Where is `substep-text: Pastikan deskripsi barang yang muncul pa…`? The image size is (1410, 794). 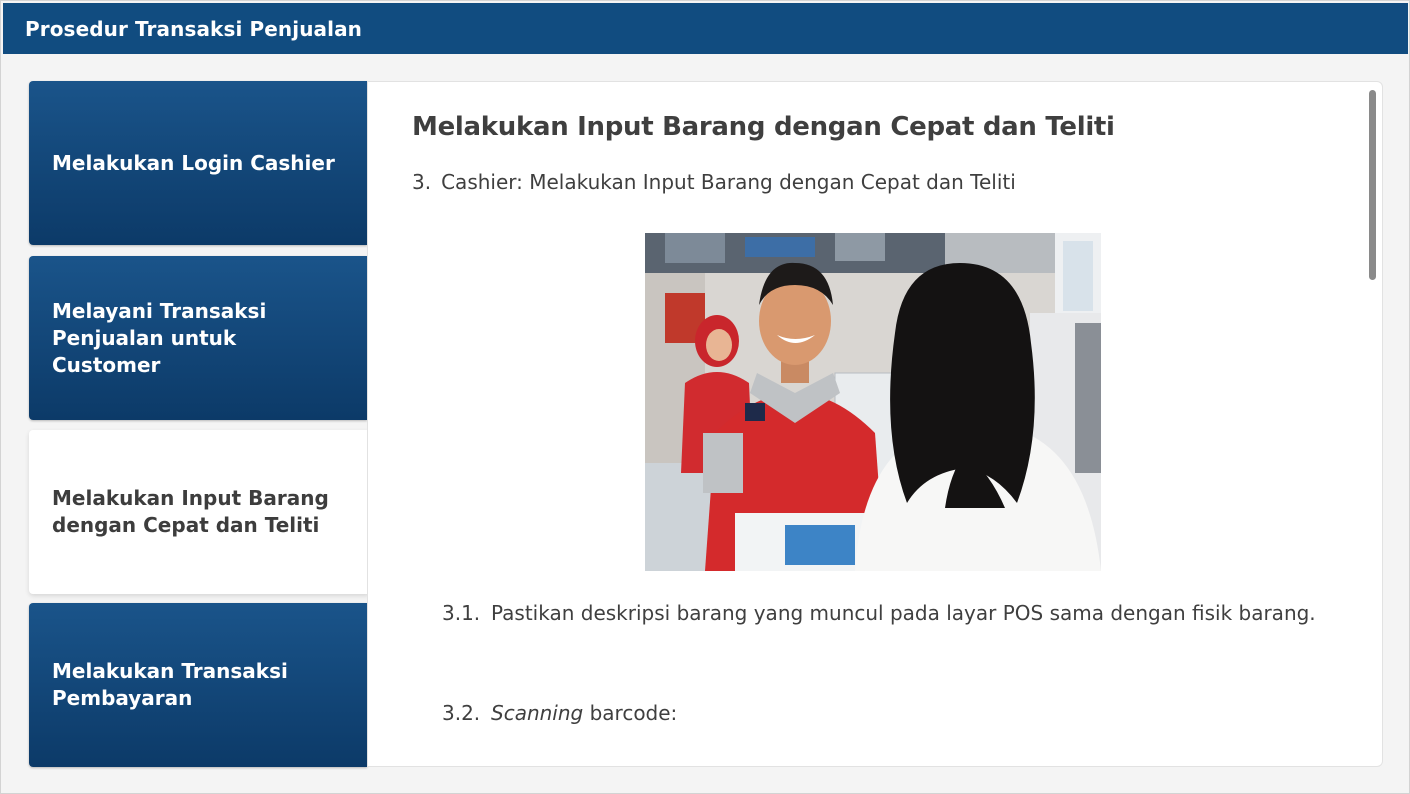 substep-text: Pastikan deskripsi barang yang muncul pa… is located at coordinates (903, 613).